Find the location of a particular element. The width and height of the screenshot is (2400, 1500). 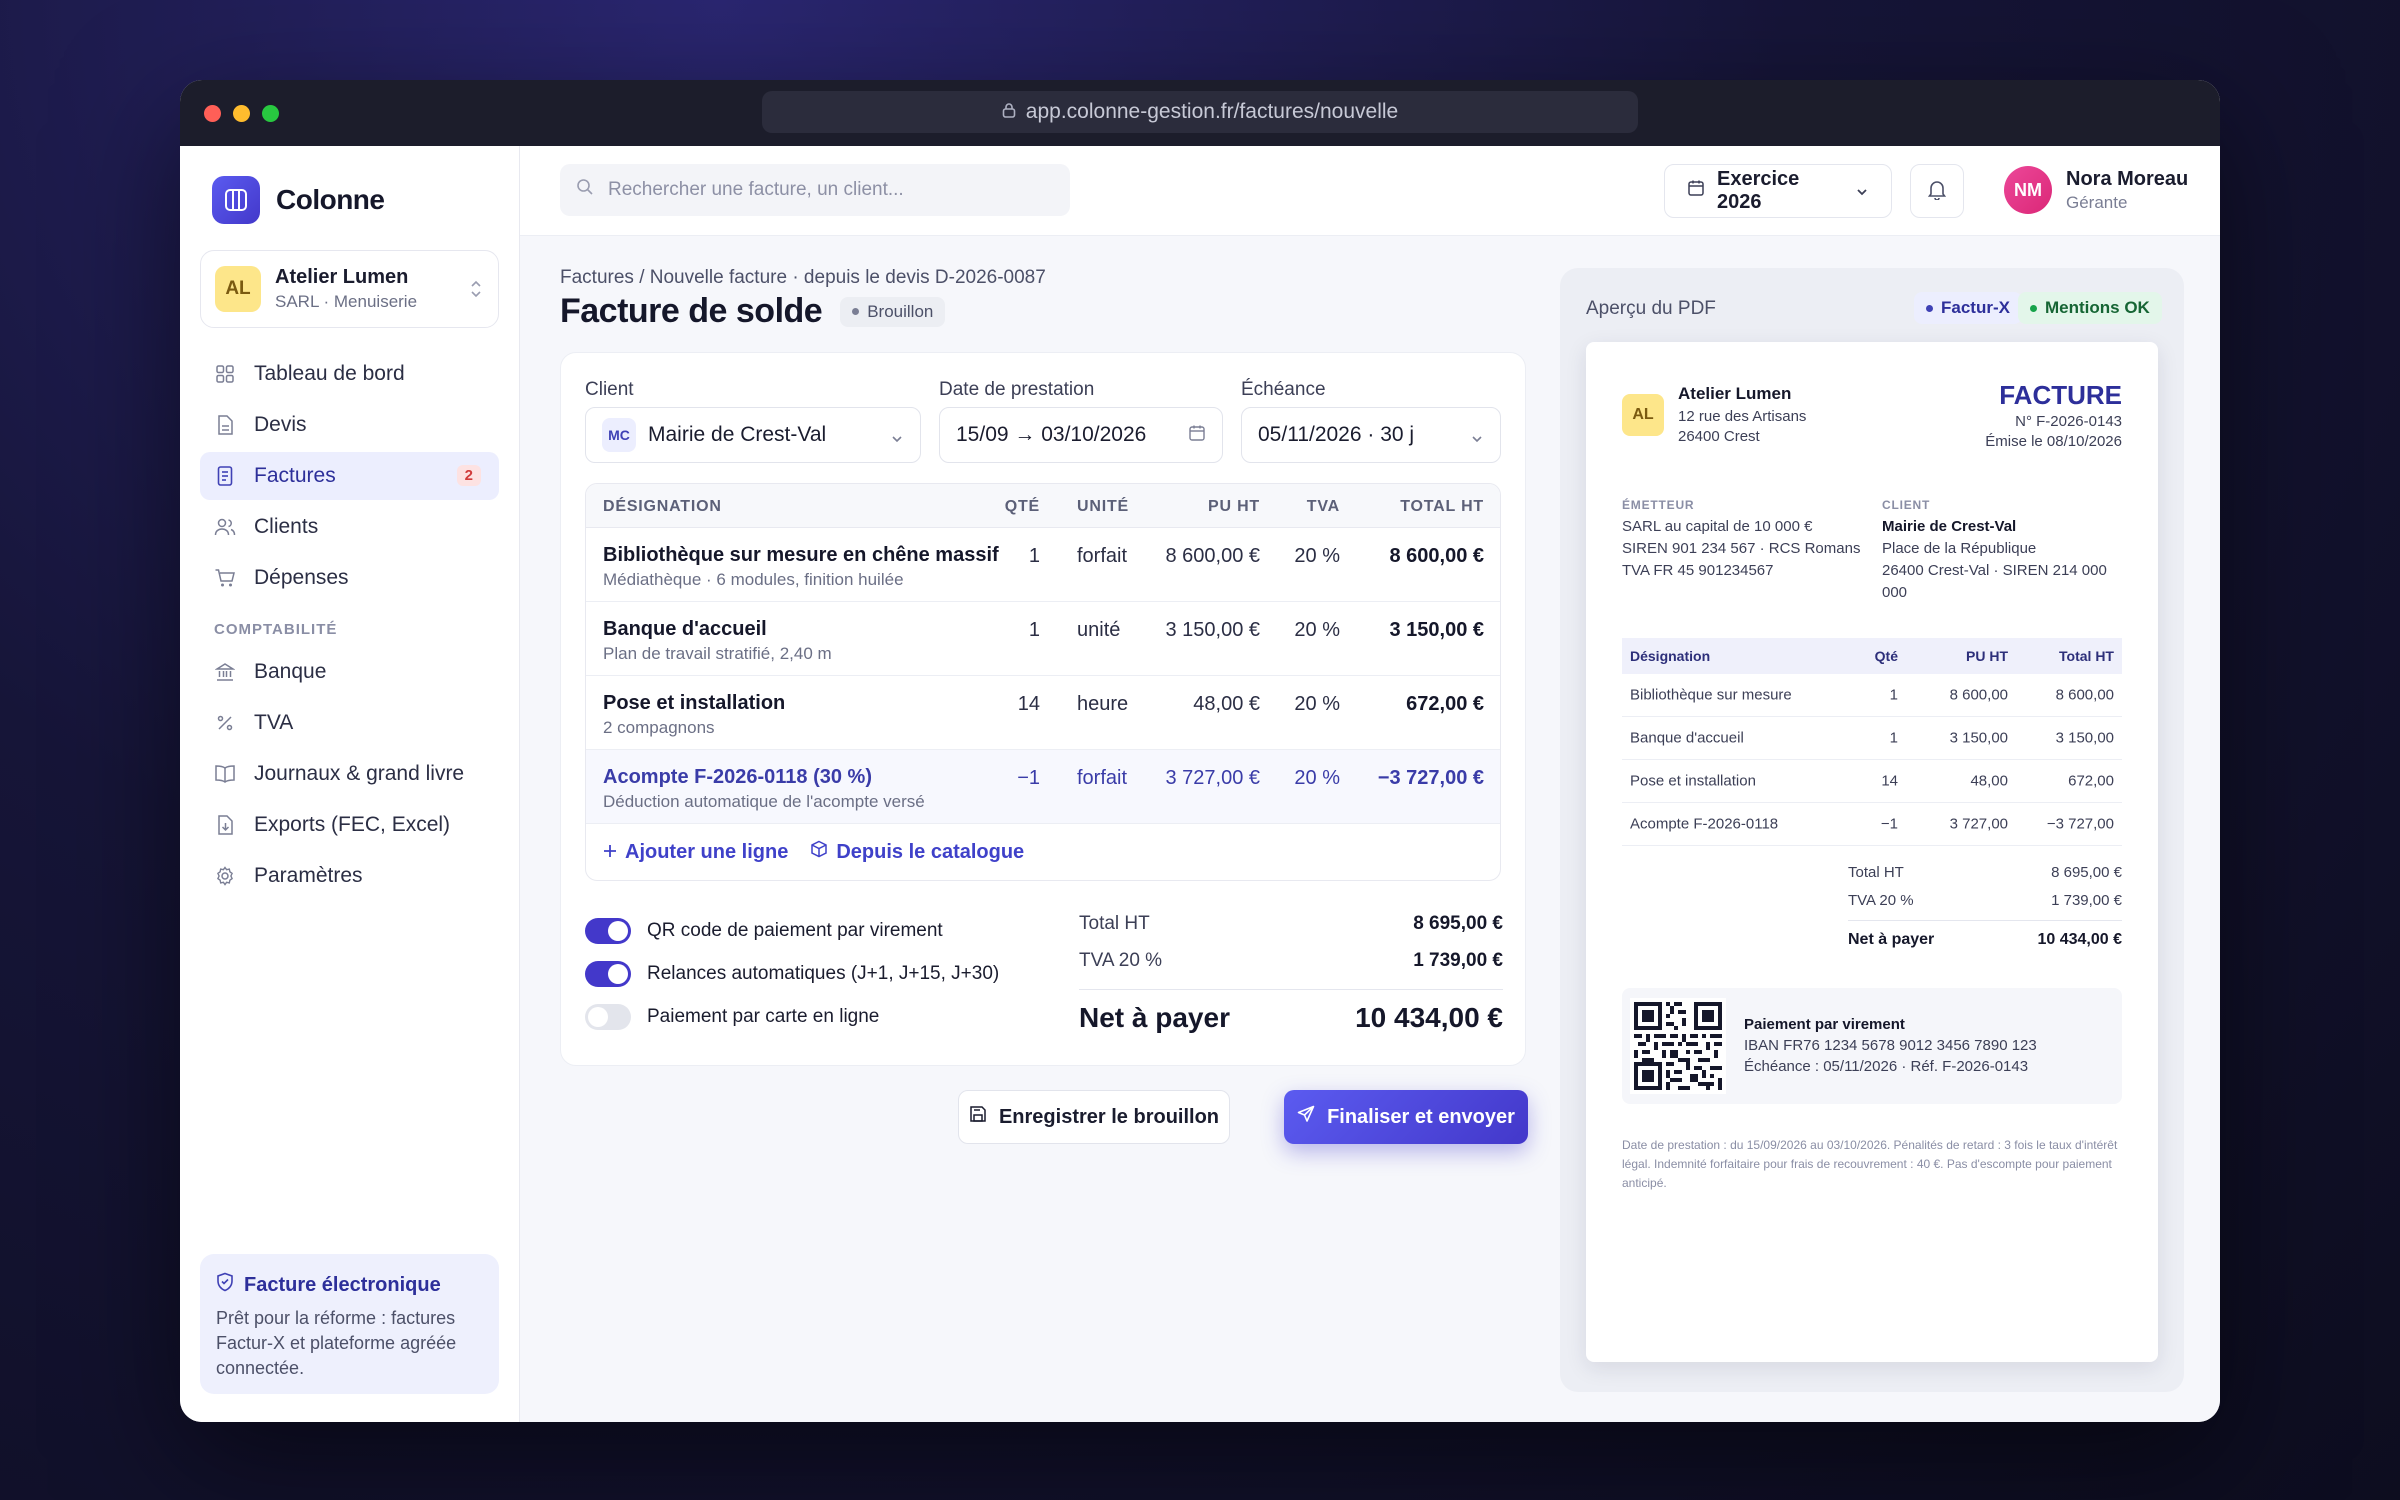

finalize-send-button: Finaliser et envoyer is located at coordinates (1406, 1117).